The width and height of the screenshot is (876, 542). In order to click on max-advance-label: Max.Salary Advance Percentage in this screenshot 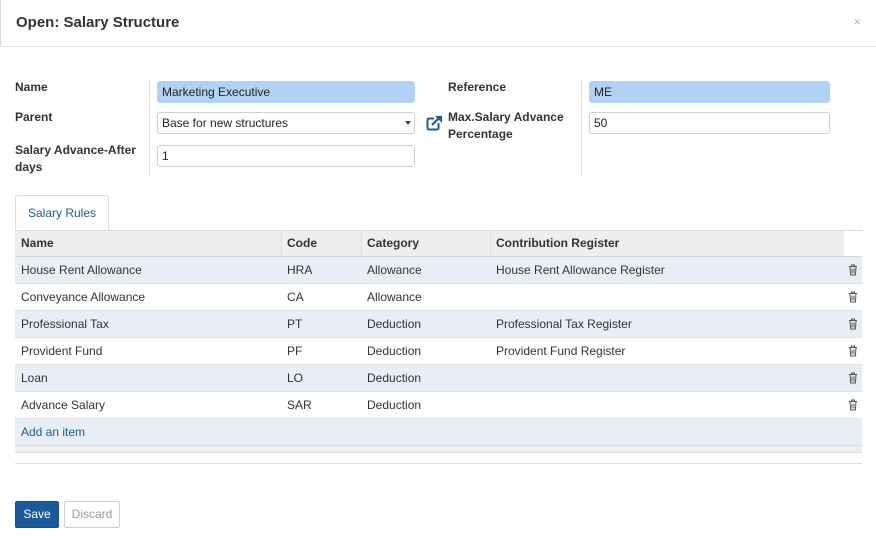, I will do `click(506, 125)`.